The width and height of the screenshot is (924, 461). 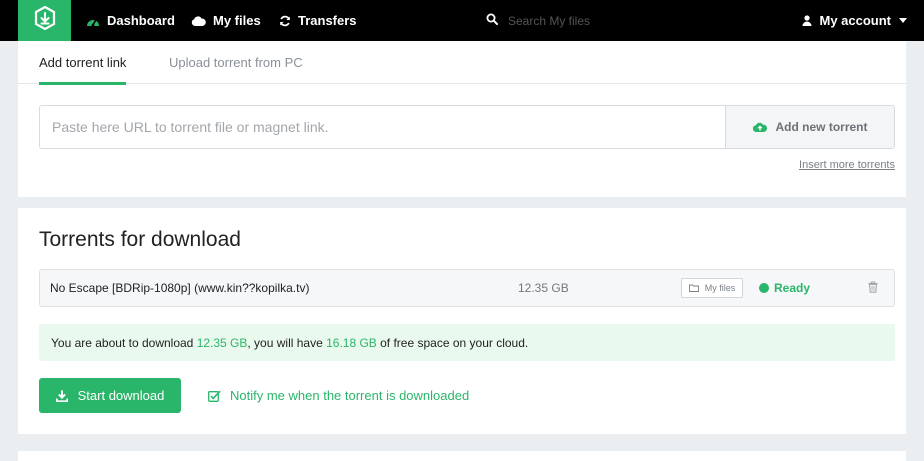 What do you see at coordinates (121, 395) in the screenshot?
I see `start-download-label: Start download` at bounding box center [121, 395].